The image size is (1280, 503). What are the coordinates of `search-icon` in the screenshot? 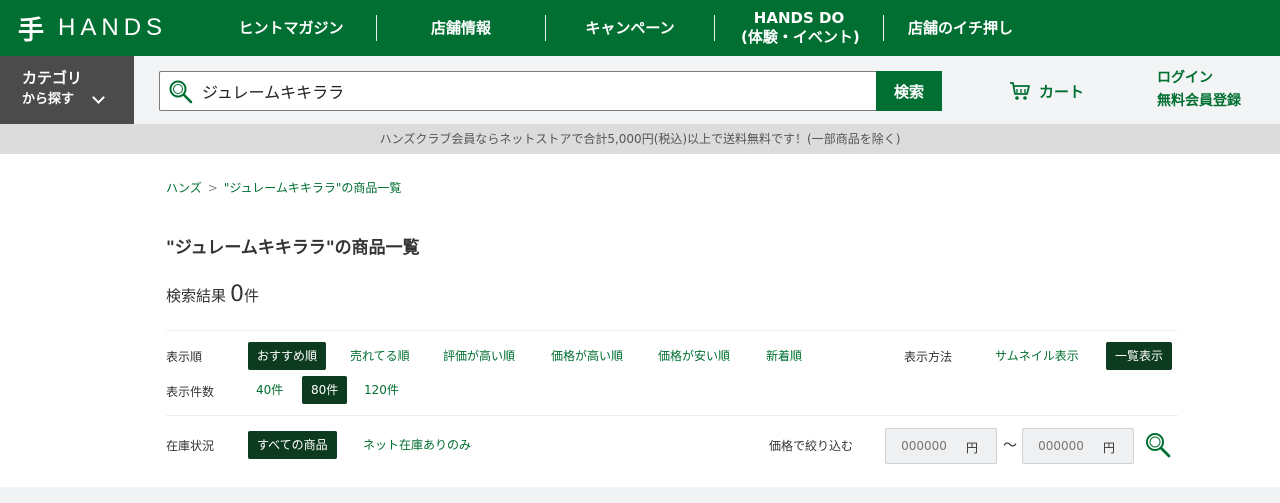 It's located at (181, 92).